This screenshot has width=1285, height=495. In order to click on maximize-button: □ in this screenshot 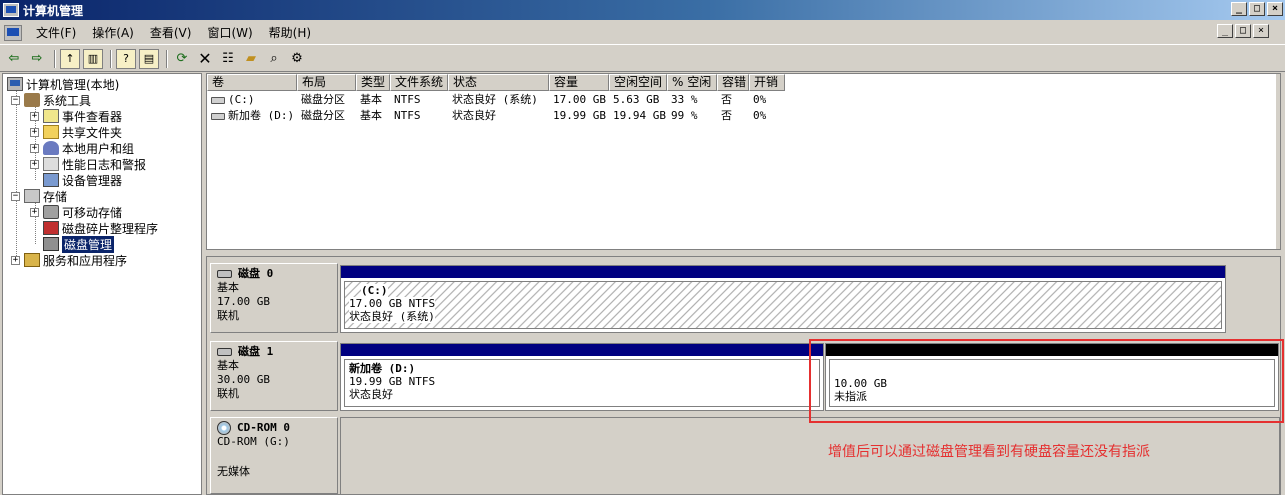, I will do `click(1257, 9)`.